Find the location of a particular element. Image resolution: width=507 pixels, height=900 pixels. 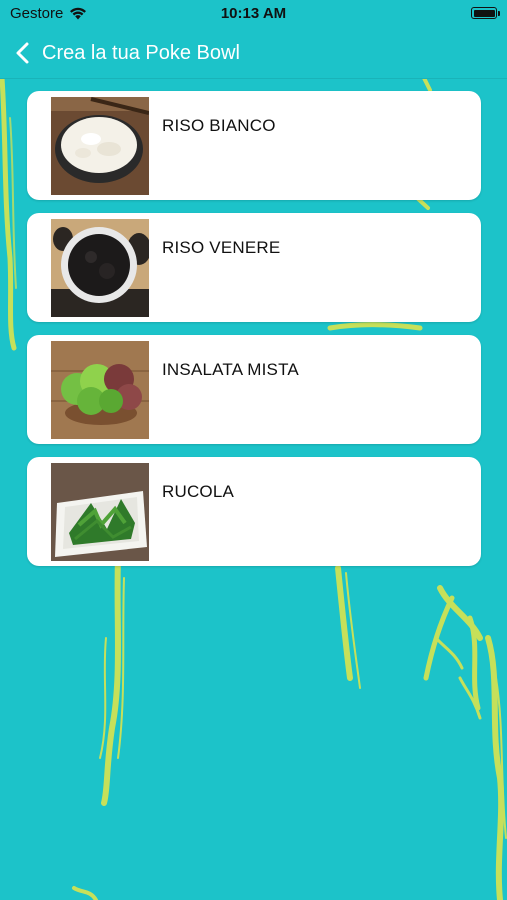

item-label: INSALATA MISTA is located at coordinates (230, 369).